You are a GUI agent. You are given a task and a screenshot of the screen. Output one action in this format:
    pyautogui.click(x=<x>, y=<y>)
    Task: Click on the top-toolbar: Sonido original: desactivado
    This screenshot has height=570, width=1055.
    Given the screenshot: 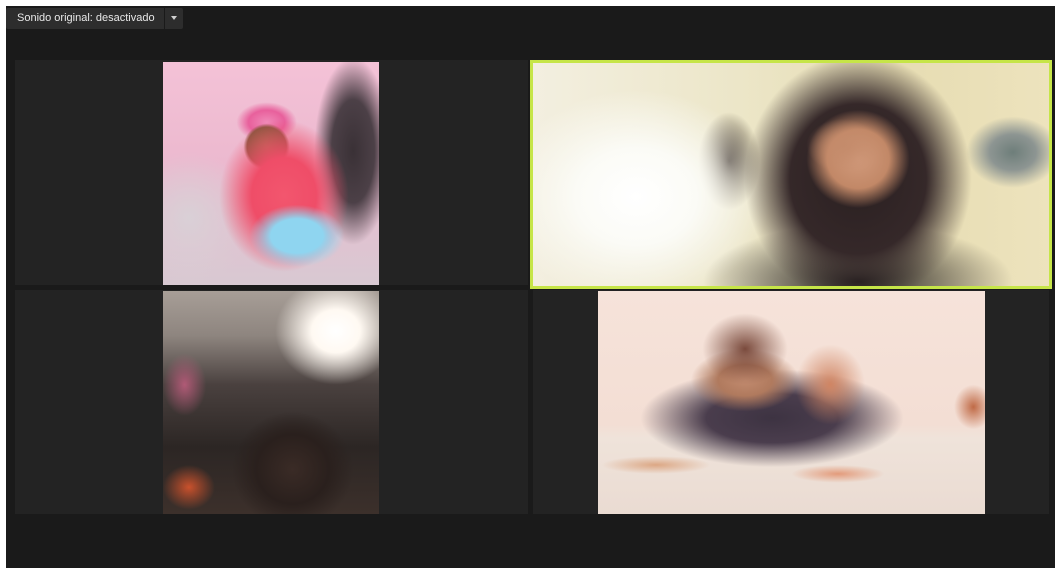 What is the action you would take?
    pyautogui.click(x=94, y=18)
    